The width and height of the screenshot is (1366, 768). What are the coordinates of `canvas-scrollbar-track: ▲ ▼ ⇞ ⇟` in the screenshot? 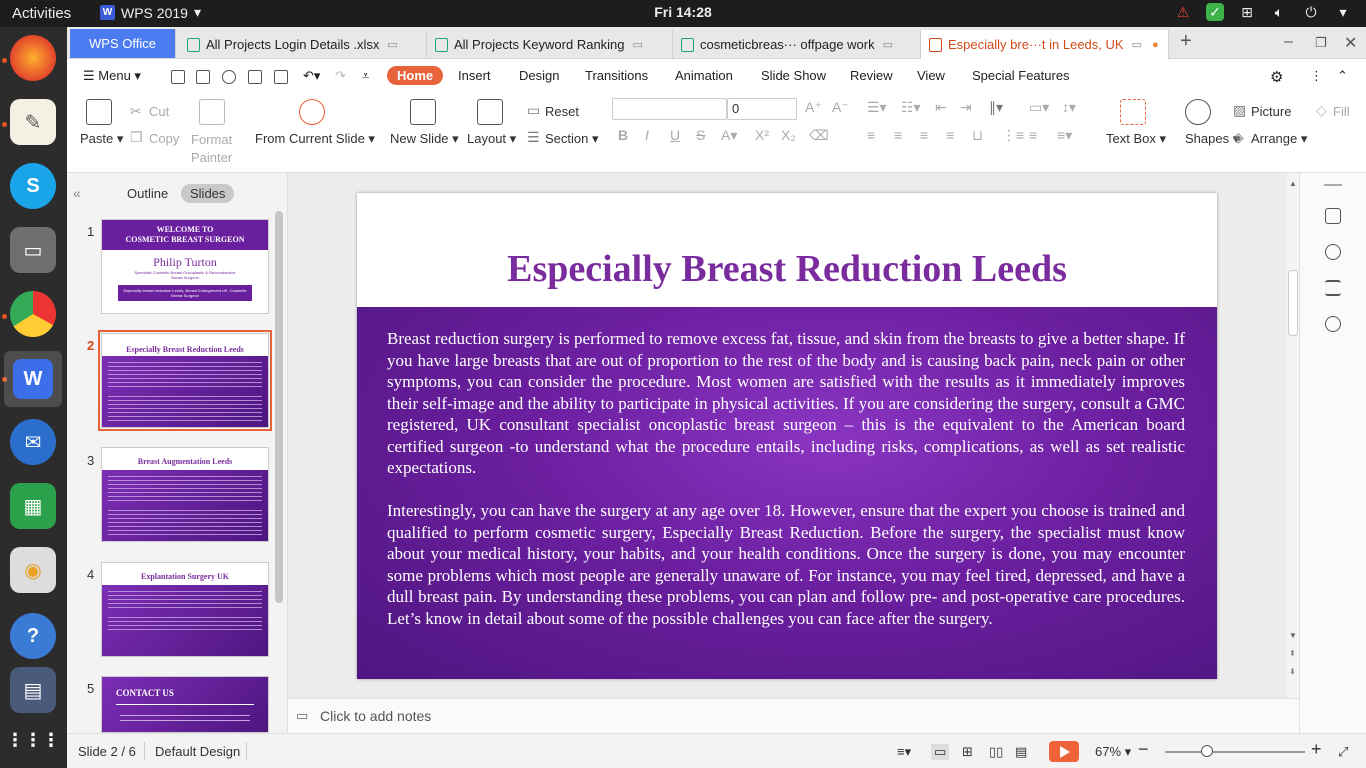 It's located at (1293, 435).